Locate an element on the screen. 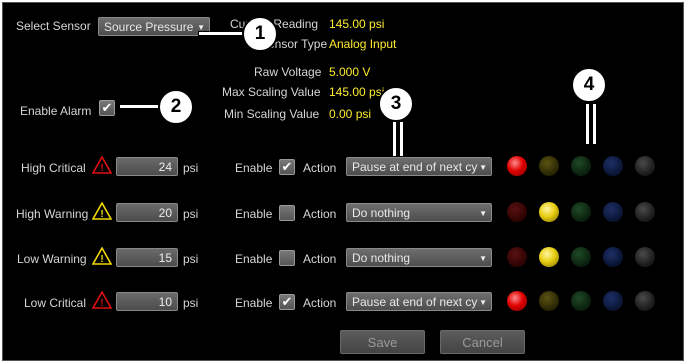 The height and width of the screenshot is (363, 686). cancel-button: Cancel is located at coordinates (482, 342).